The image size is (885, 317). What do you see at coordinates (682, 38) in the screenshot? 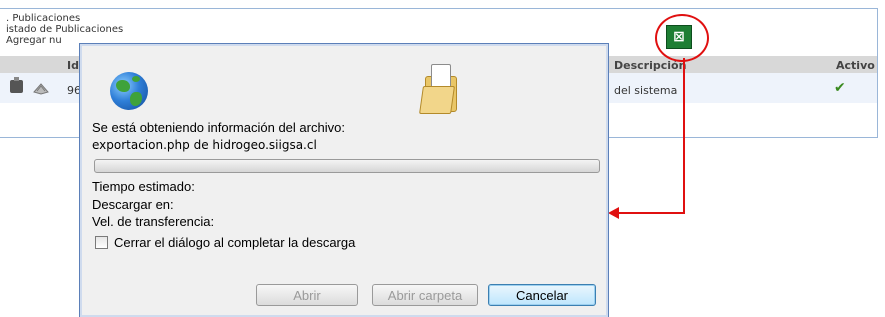
I see `annotation-circle` at bounding box center [682, 38].